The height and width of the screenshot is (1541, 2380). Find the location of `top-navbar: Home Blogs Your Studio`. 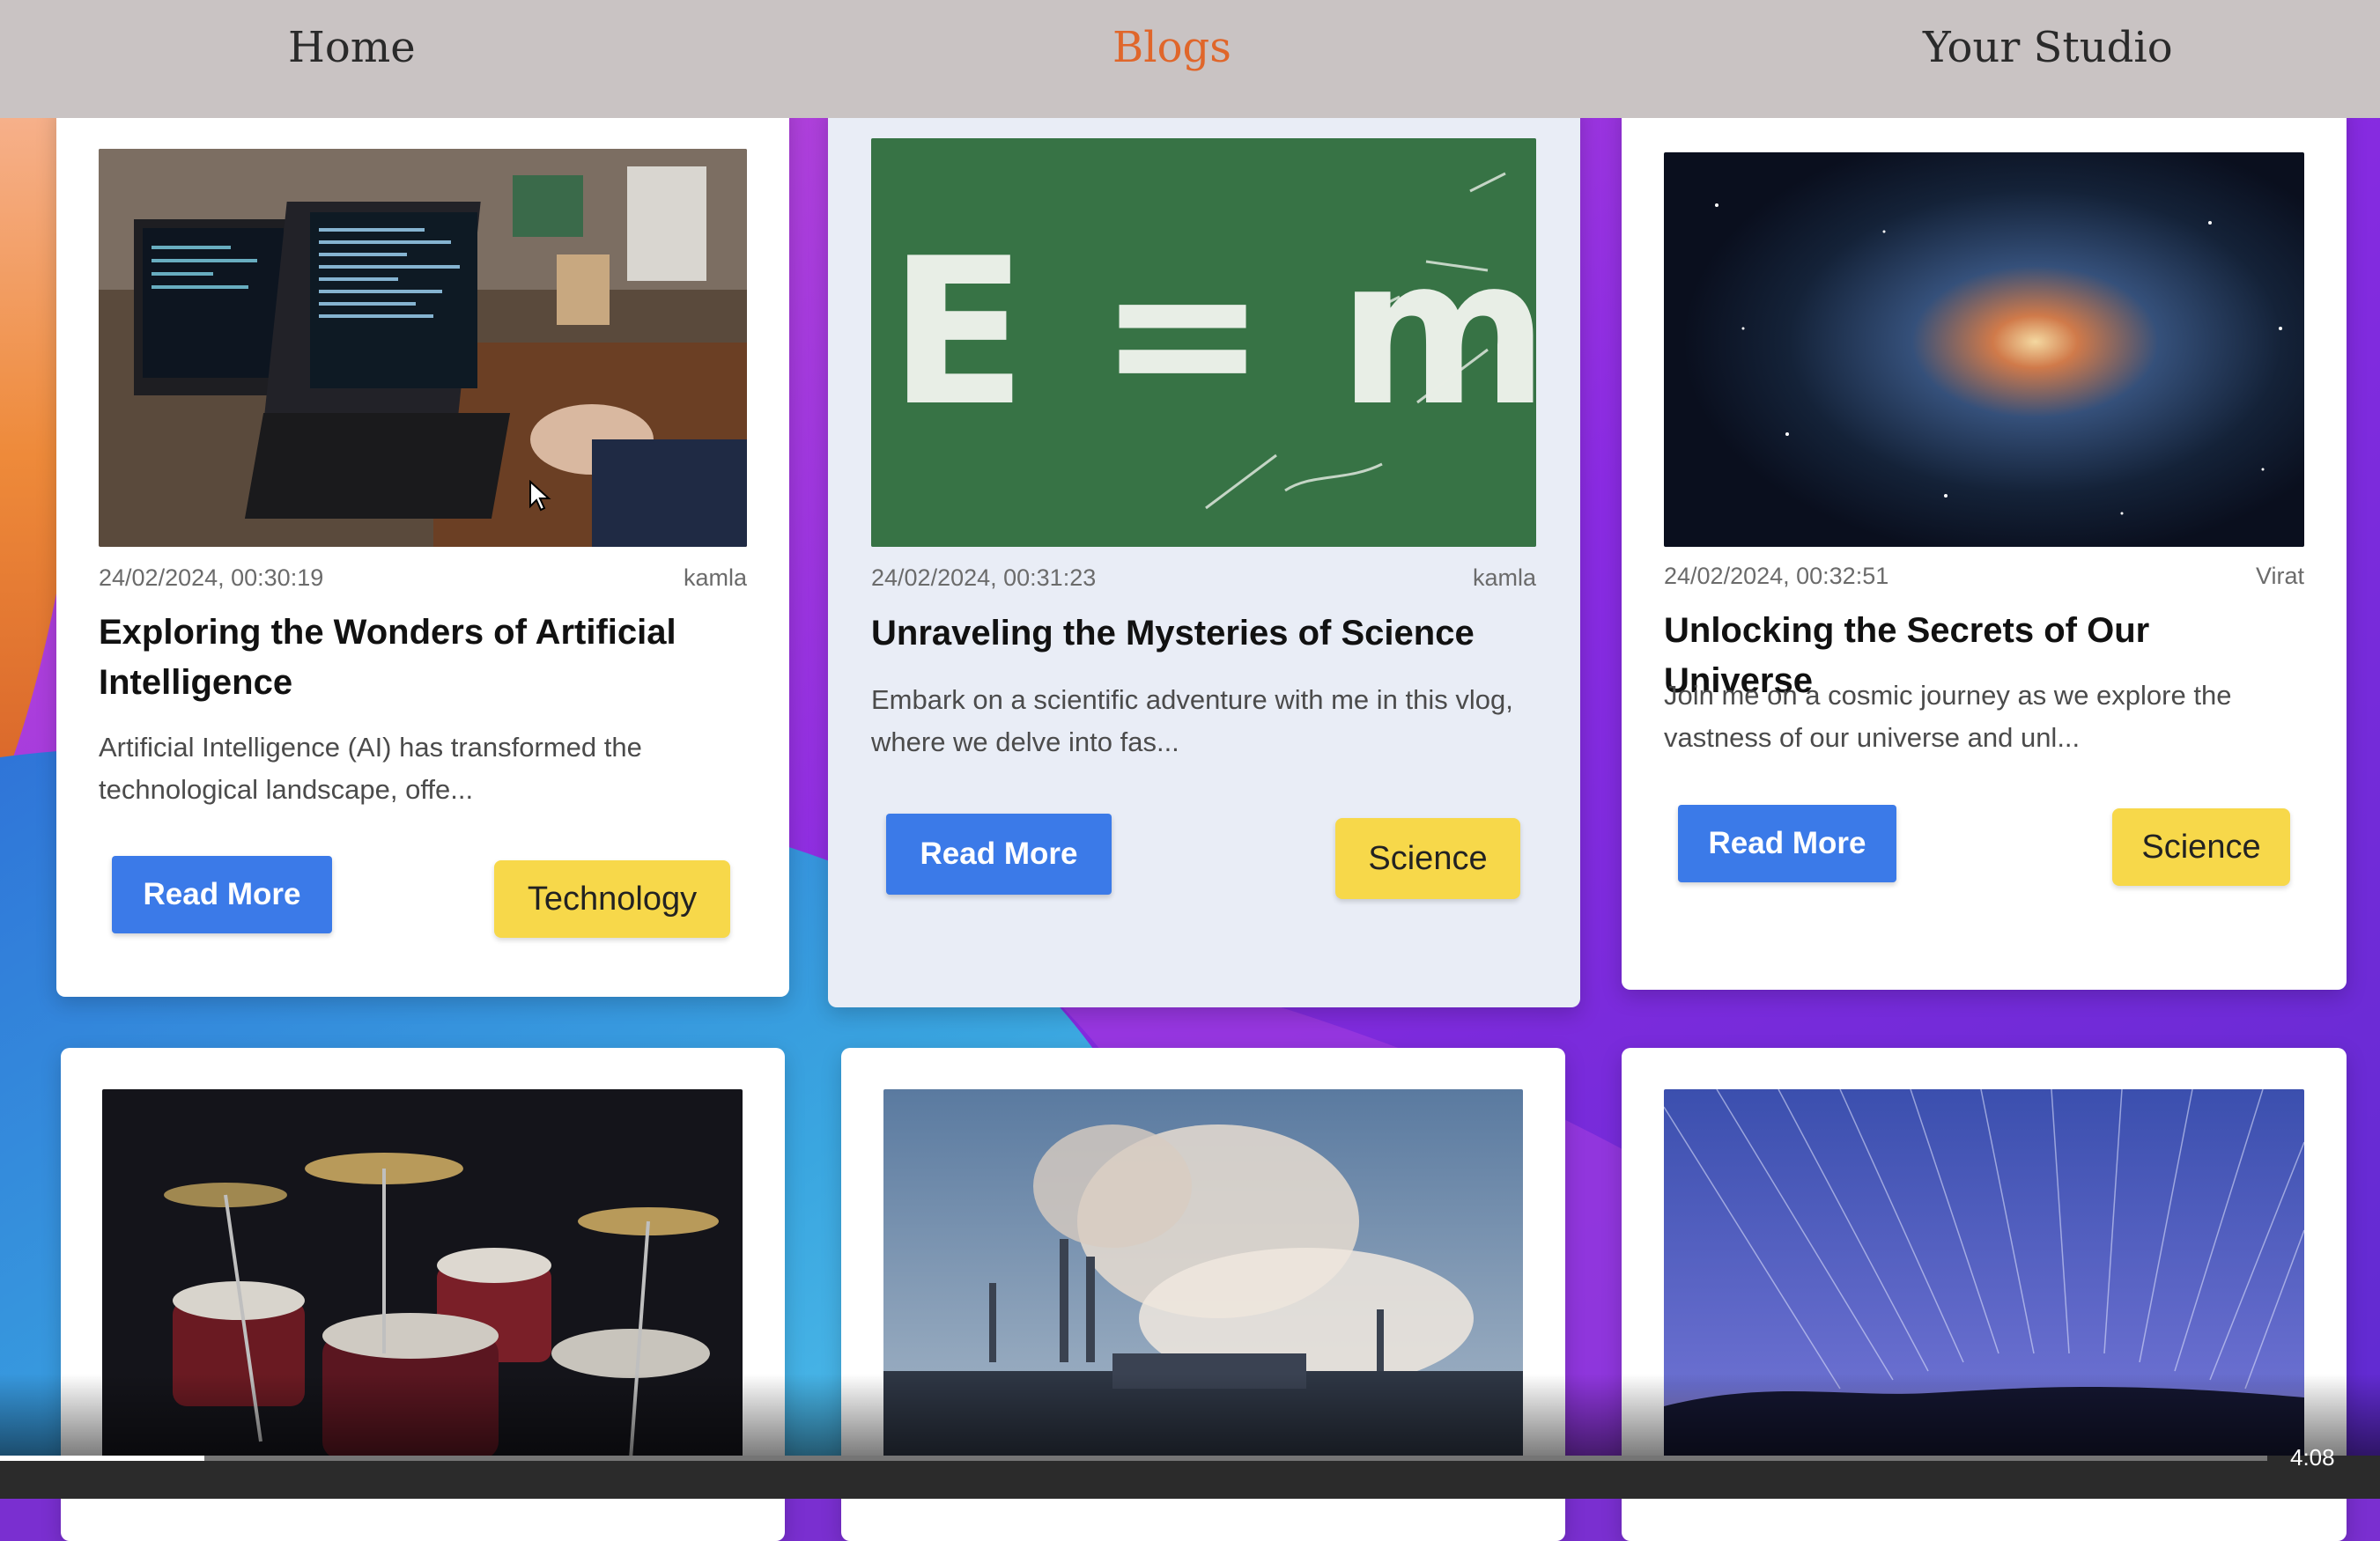

top-navbar: Home Blogs Your Studio is located at coordinates (1190, 59).